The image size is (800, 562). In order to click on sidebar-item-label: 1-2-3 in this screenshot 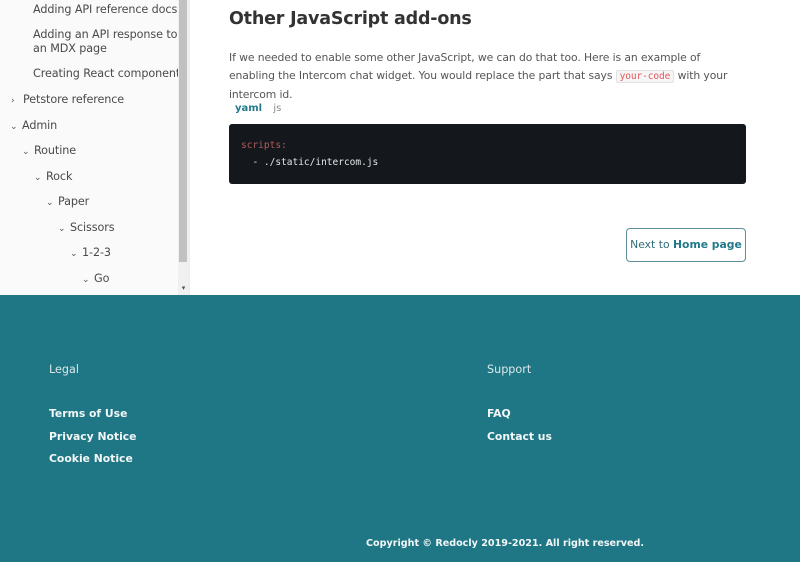, I will do `click(96, 252)`.